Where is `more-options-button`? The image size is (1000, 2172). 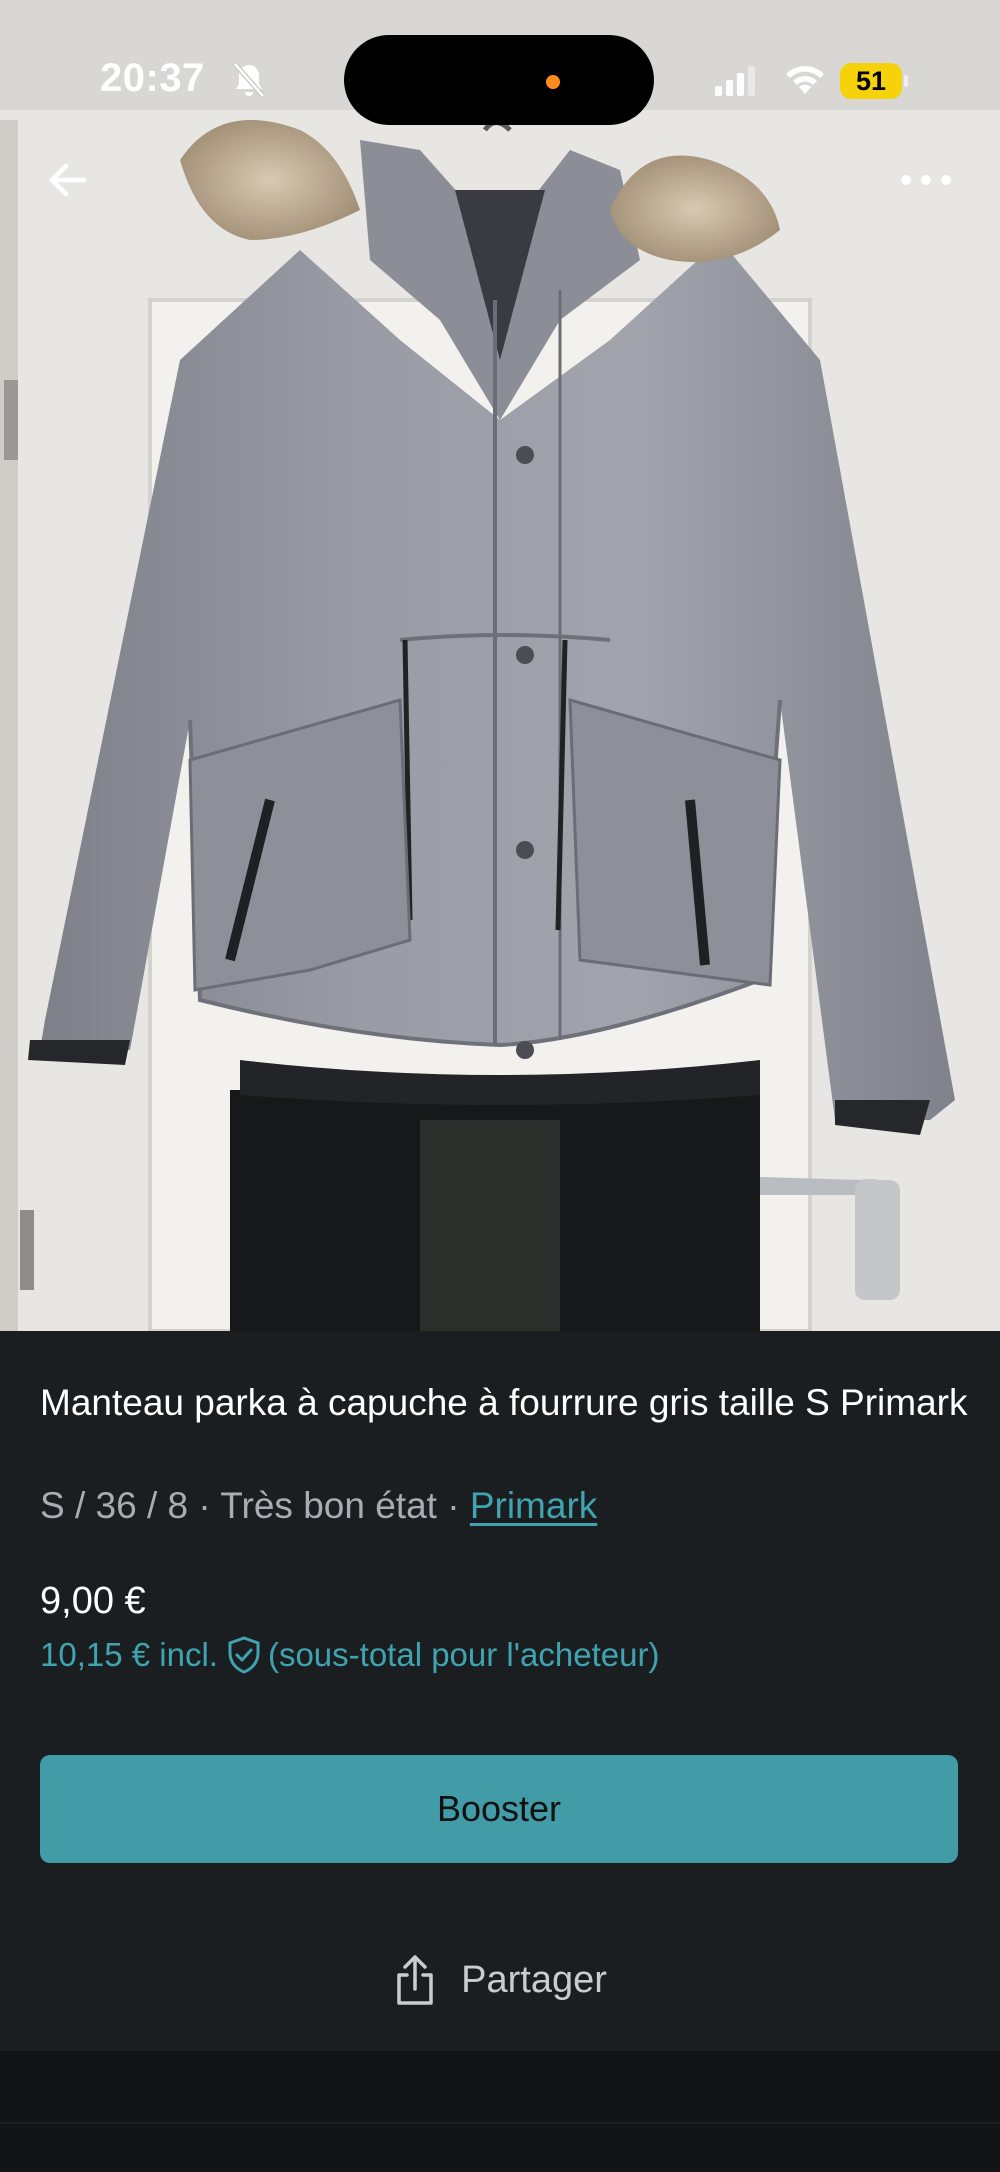
more-options-button is located at coordinates (926, 180).